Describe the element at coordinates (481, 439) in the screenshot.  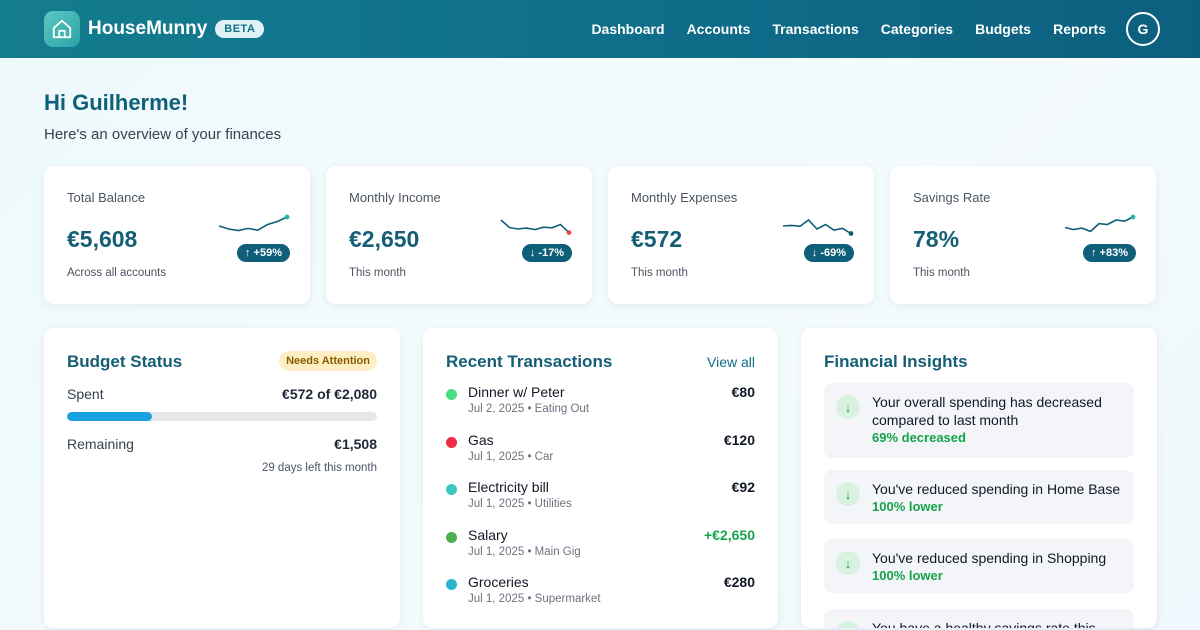
I see `transaction-name: Gas` at that location.